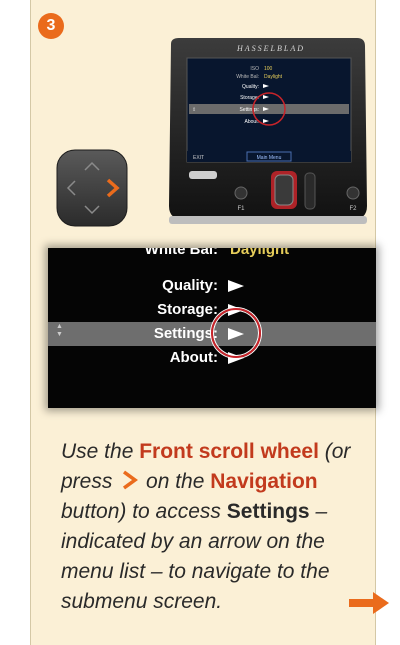  I want to click on menu-row-about: About:, so click(212, 358).